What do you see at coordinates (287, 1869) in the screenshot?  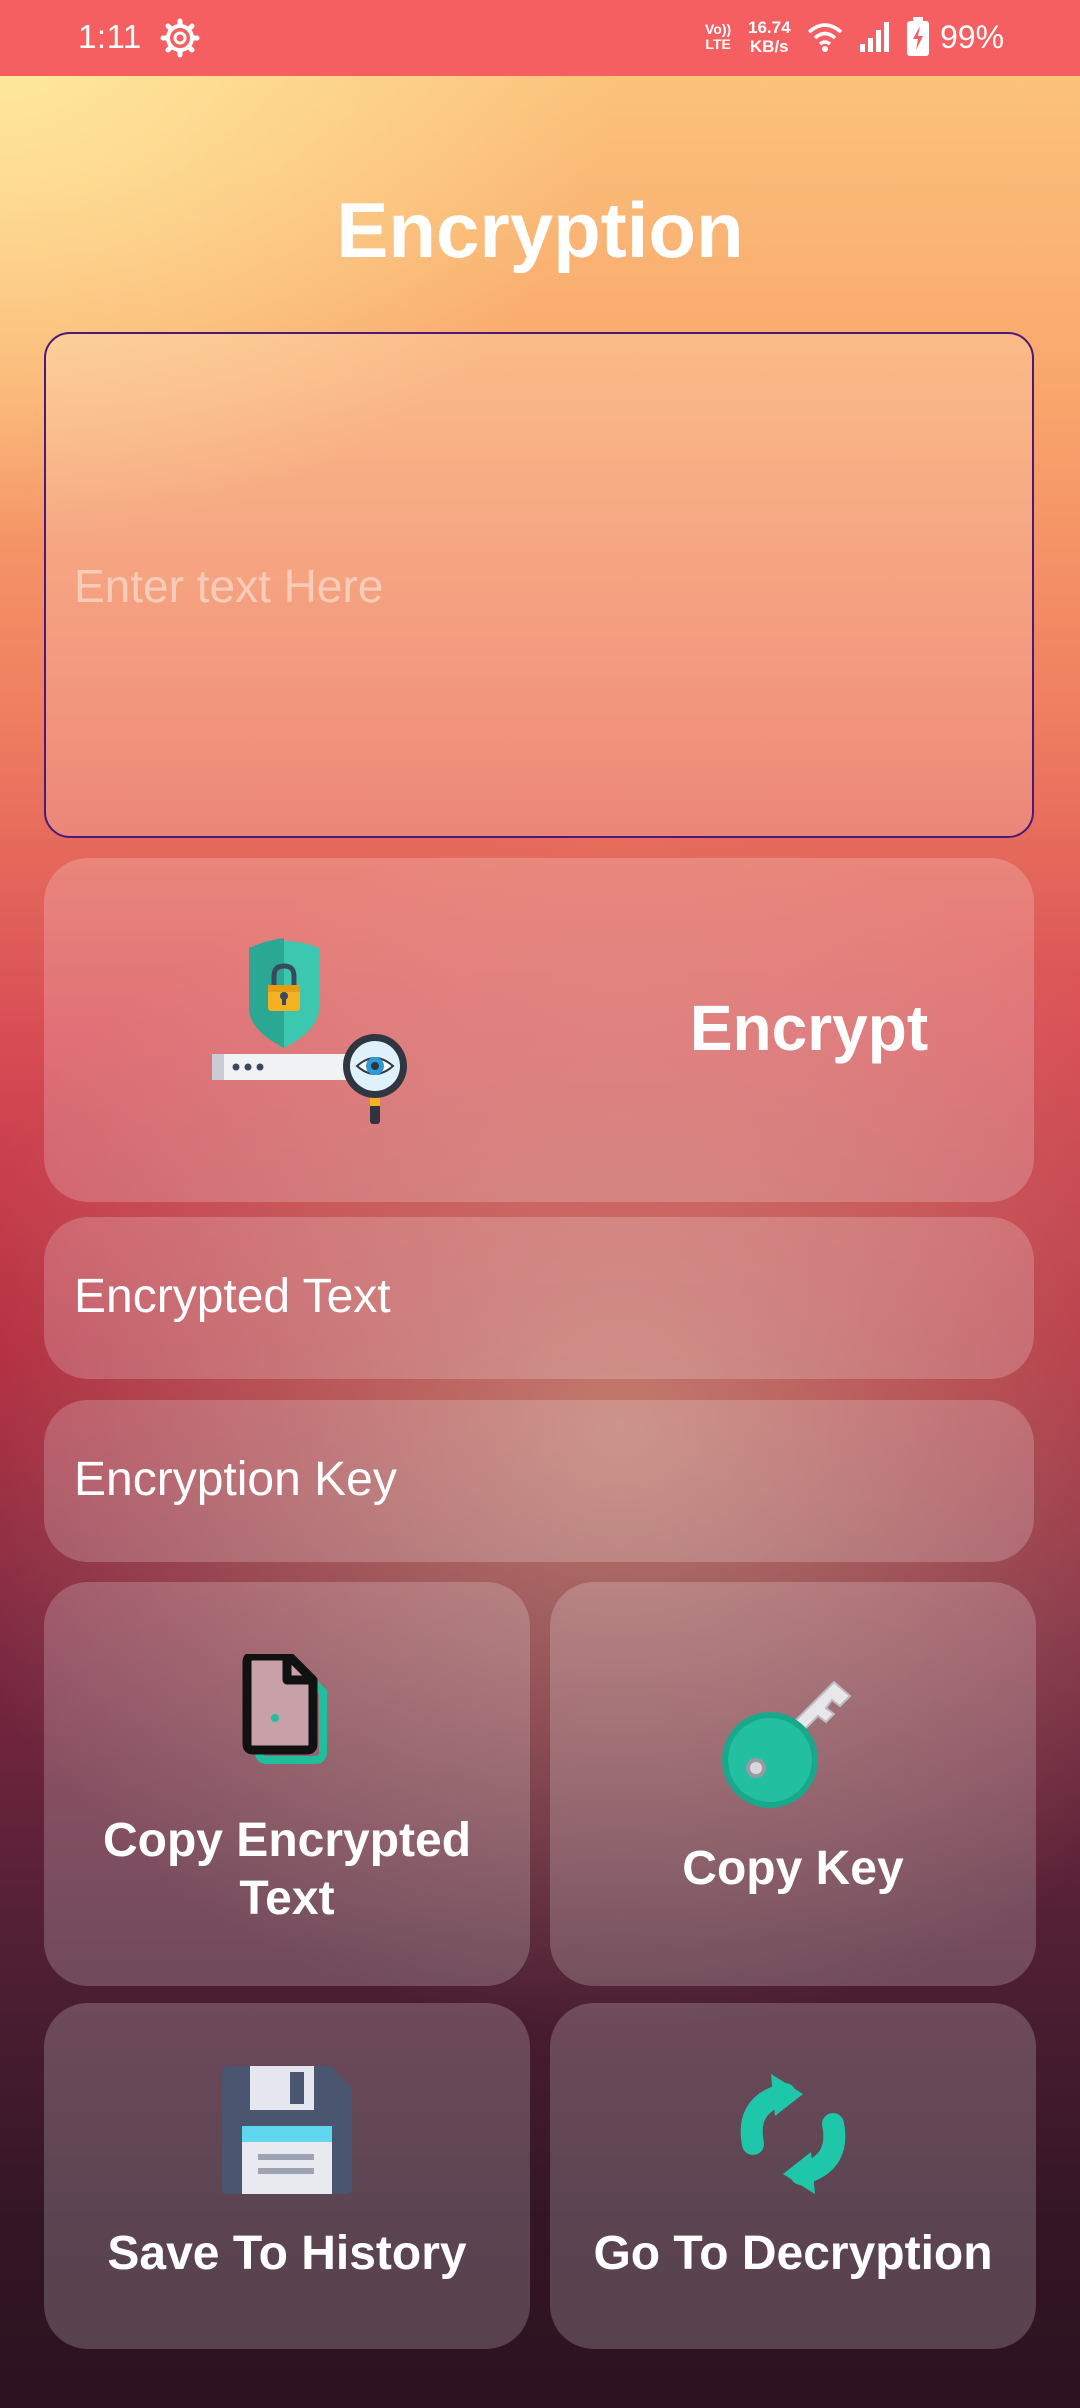 I see `copy-encrypted-text-label: Copy Encrypted Text` at bounding box center [287, 1869].